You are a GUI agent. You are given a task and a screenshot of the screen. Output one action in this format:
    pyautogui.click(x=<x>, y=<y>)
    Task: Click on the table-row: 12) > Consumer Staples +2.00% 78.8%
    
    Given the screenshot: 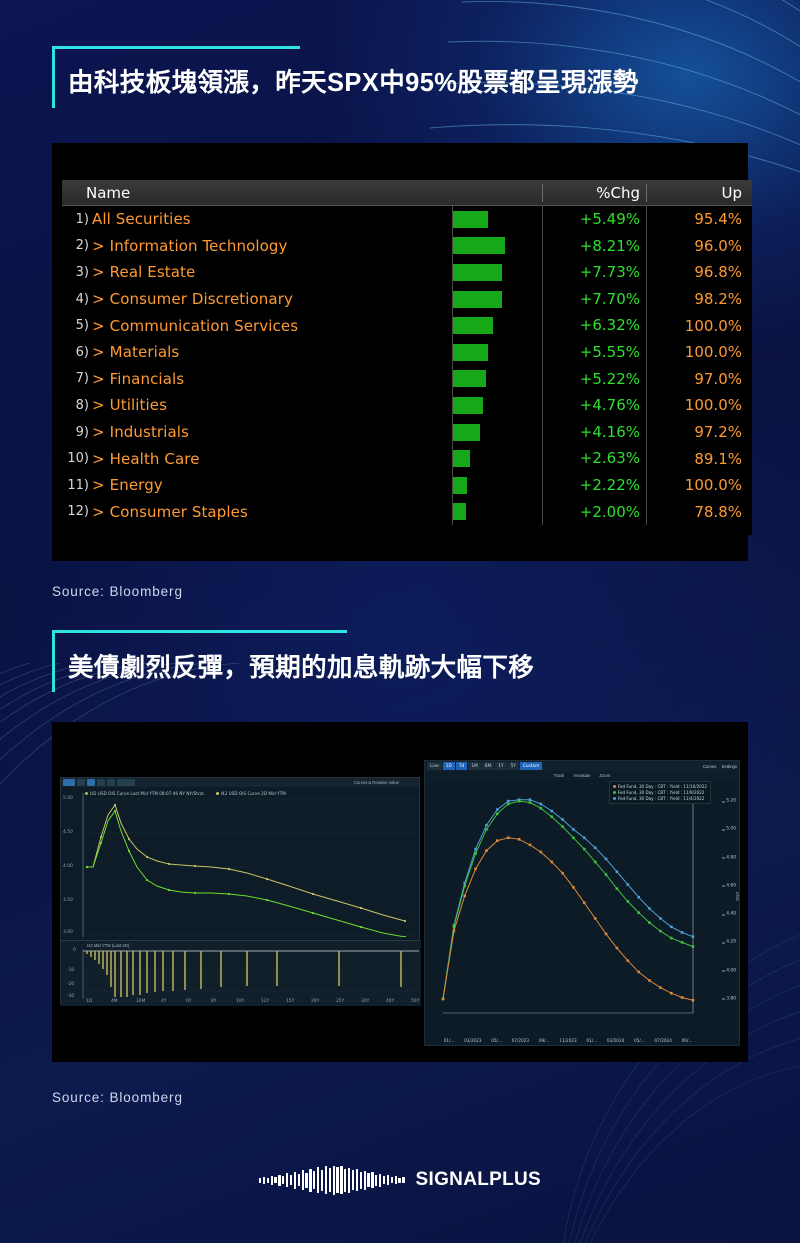 What is the action you would take?
    pyautogui.click(x=407, y=512)
    